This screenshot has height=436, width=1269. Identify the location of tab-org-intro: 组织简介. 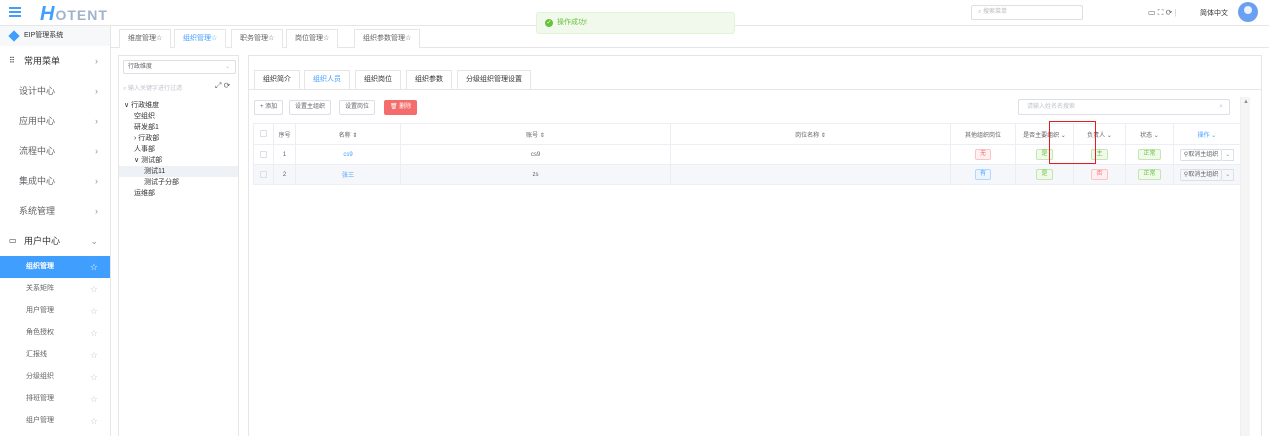
(277, 80).